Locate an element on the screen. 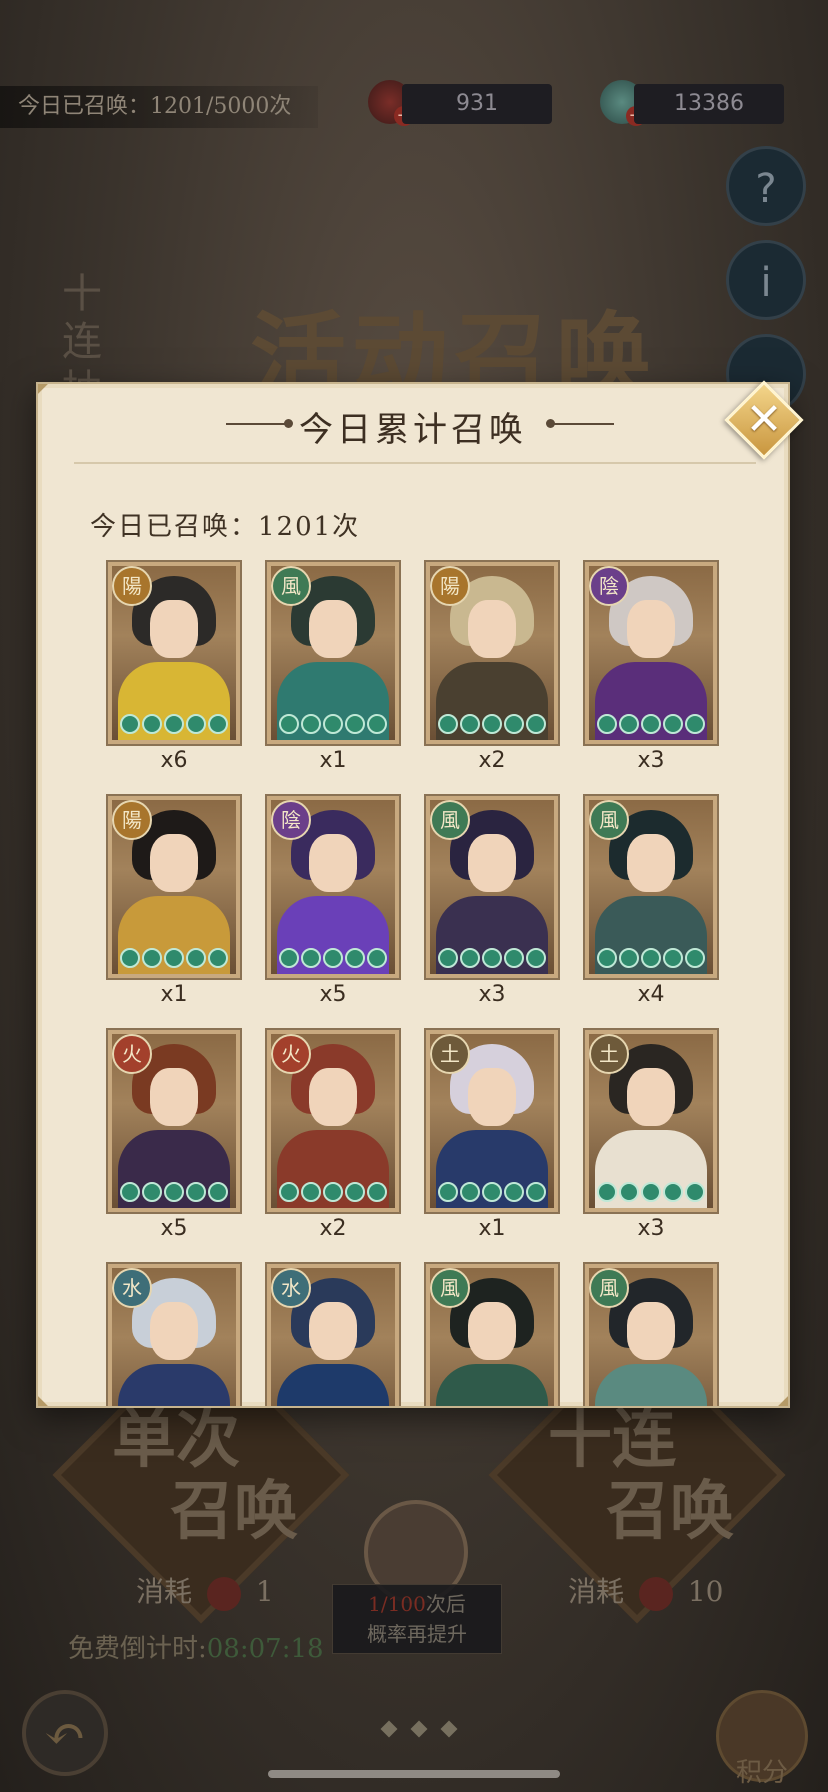  free-timer-value: 08:07:18 is located at coordinates (265, 1649).